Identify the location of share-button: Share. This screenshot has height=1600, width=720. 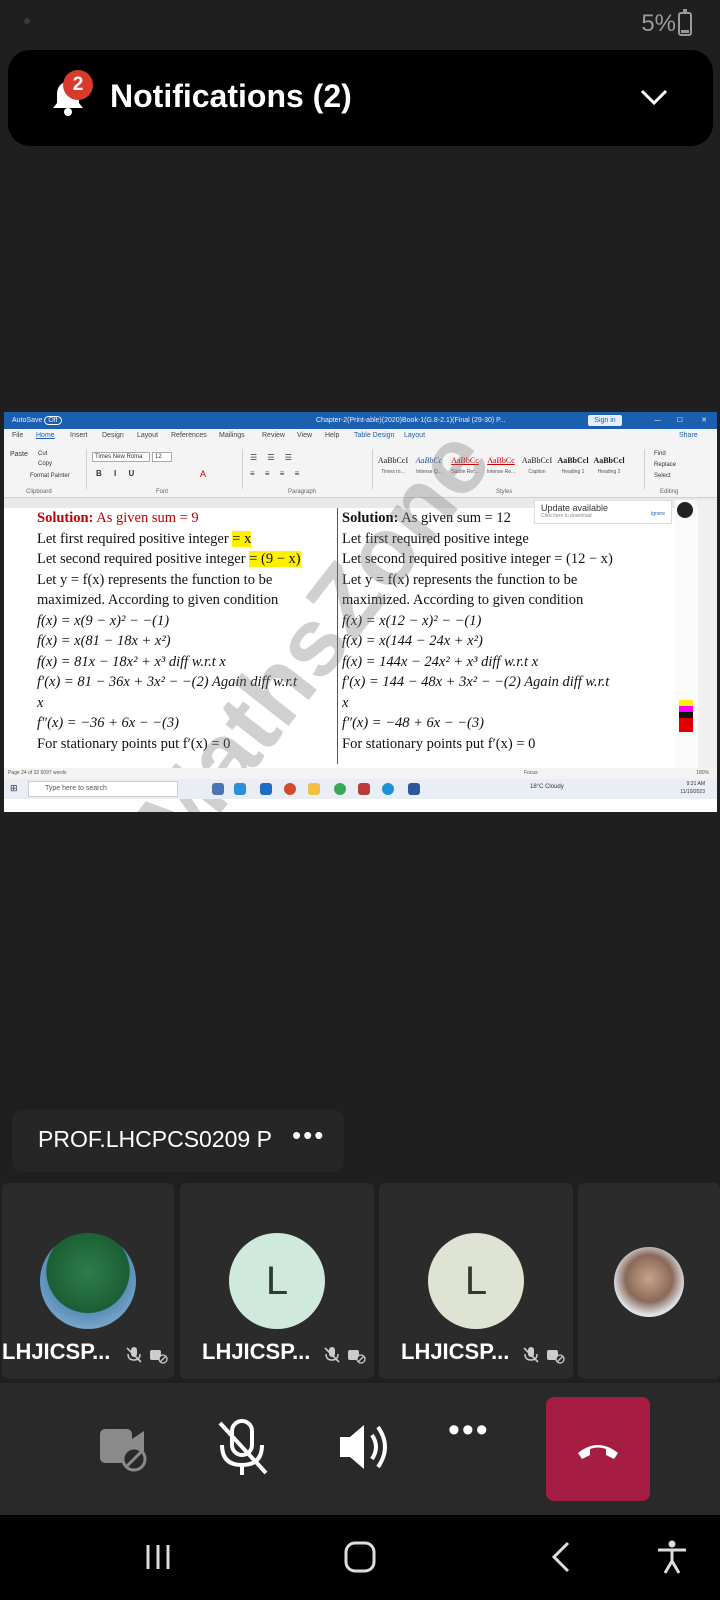
(688, 435).